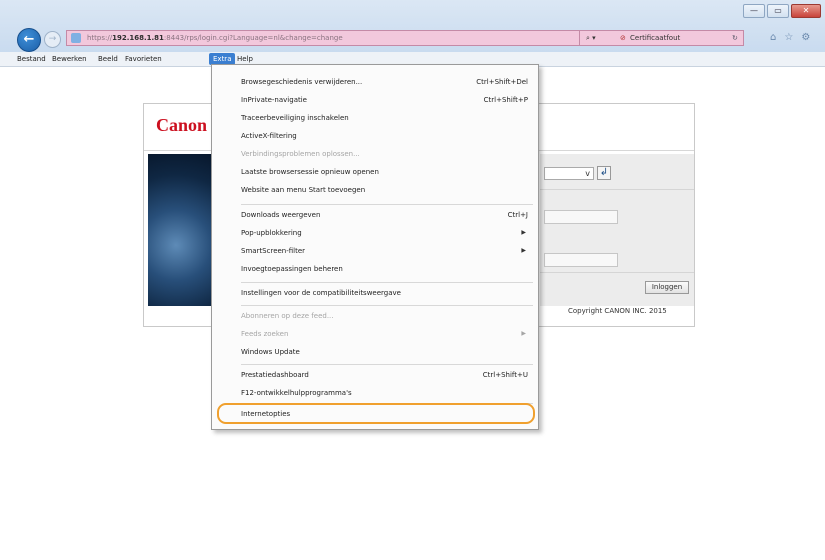  I want to click on menu-item-label: Invoegtoepassingen beheren, so click(292, 269).